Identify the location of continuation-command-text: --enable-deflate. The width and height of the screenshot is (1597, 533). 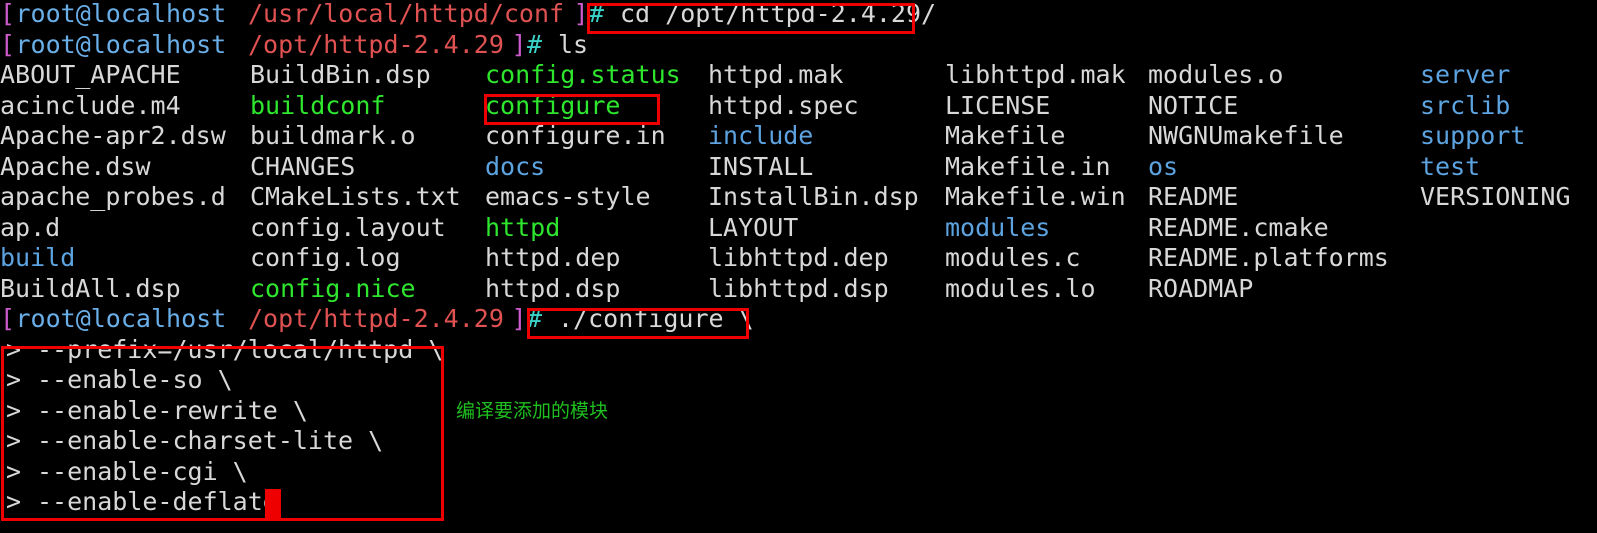
(157, 502).